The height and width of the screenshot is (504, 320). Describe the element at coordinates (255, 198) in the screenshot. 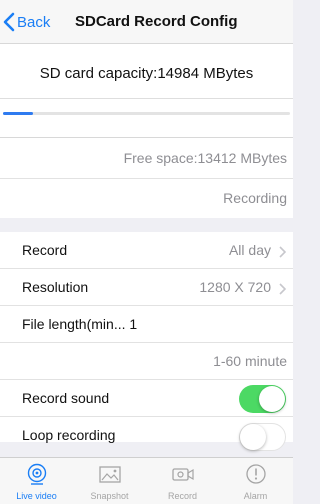

I see `recording-status-text: Recording` at that location.